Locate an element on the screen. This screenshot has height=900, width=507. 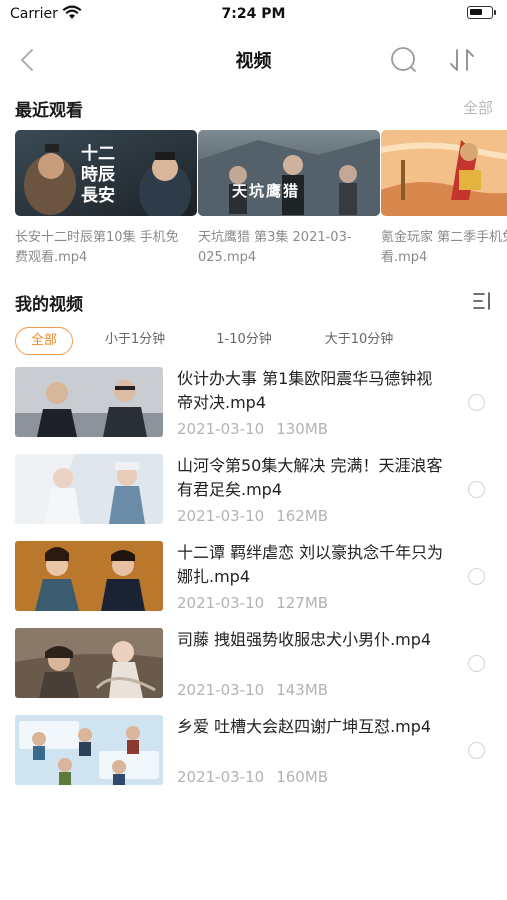
video-title: 司藤 拽姐强势收服忠犬小男仆.mp4 is located at coordinates (304, 639).